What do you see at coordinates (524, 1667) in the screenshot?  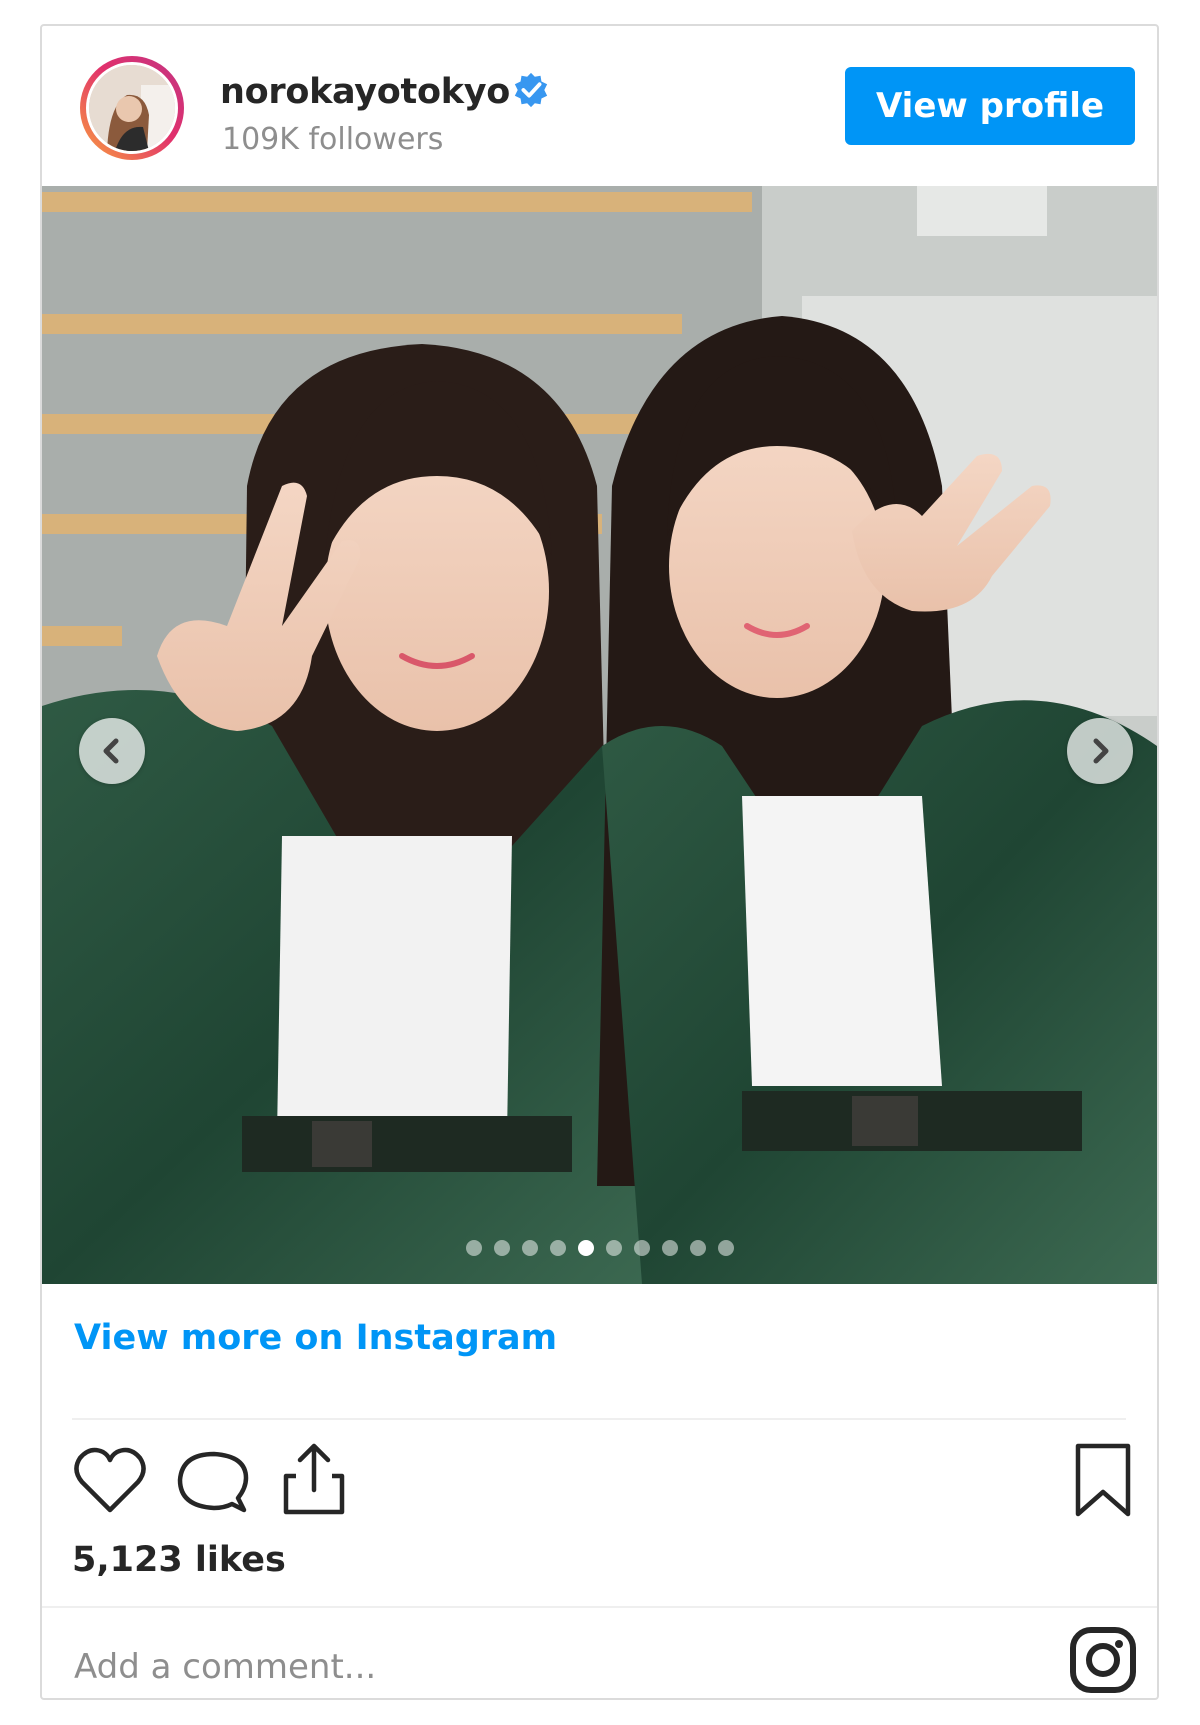 I see `comment-input` at bounding box center [524, 1667].